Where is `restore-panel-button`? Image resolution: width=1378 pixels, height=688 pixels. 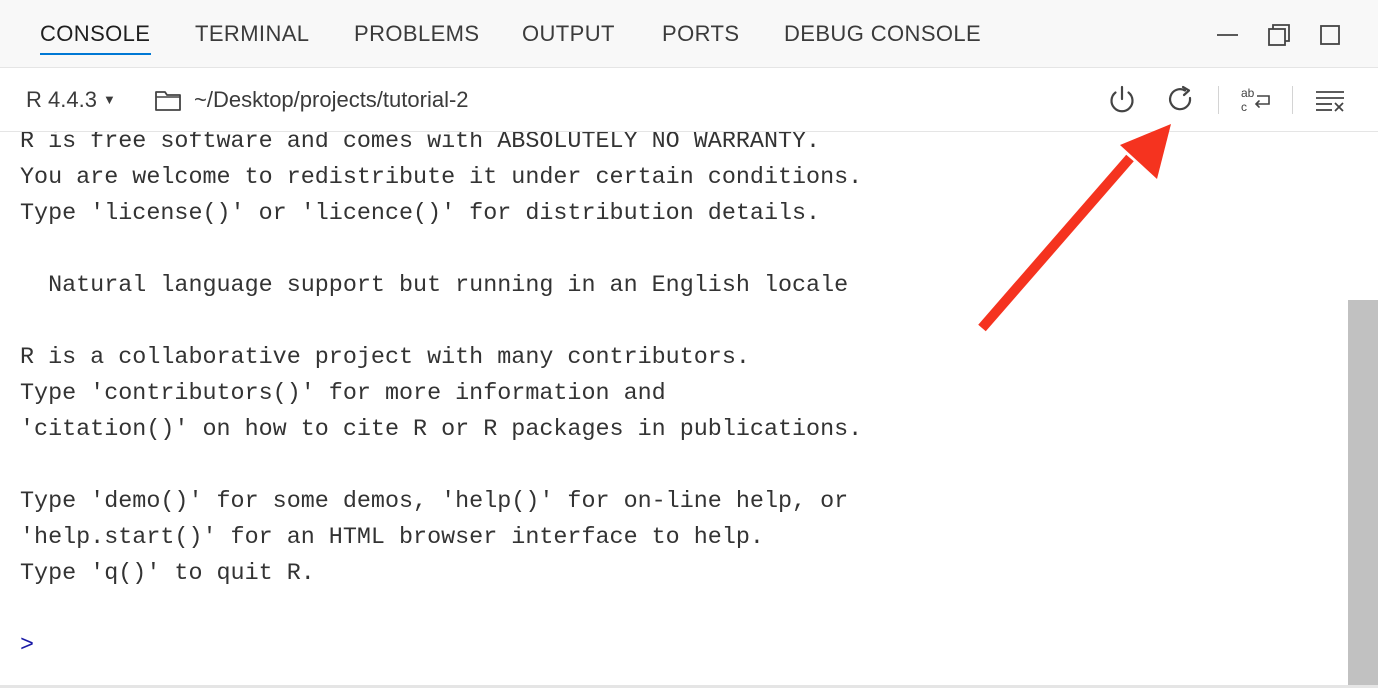 restore-panel-button is located at coordinates (1279, 35).